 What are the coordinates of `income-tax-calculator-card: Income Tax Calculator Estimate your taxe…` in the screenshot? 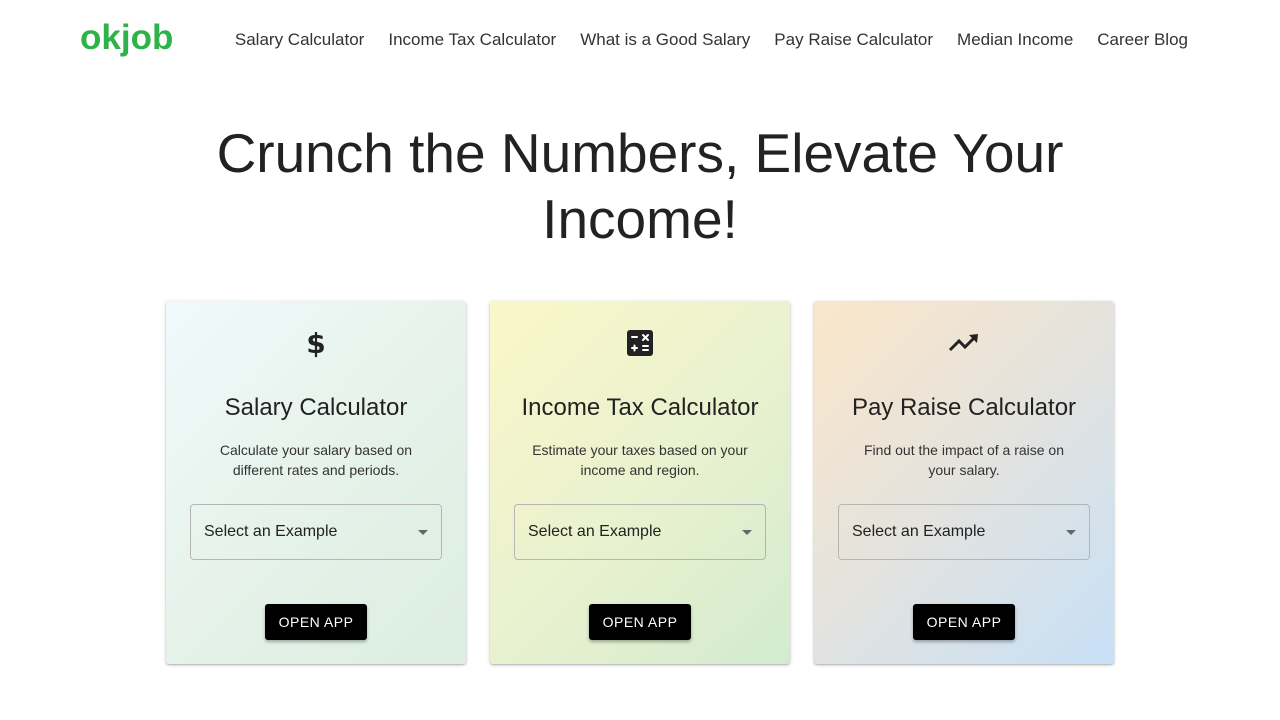 It's located at (640, 482).